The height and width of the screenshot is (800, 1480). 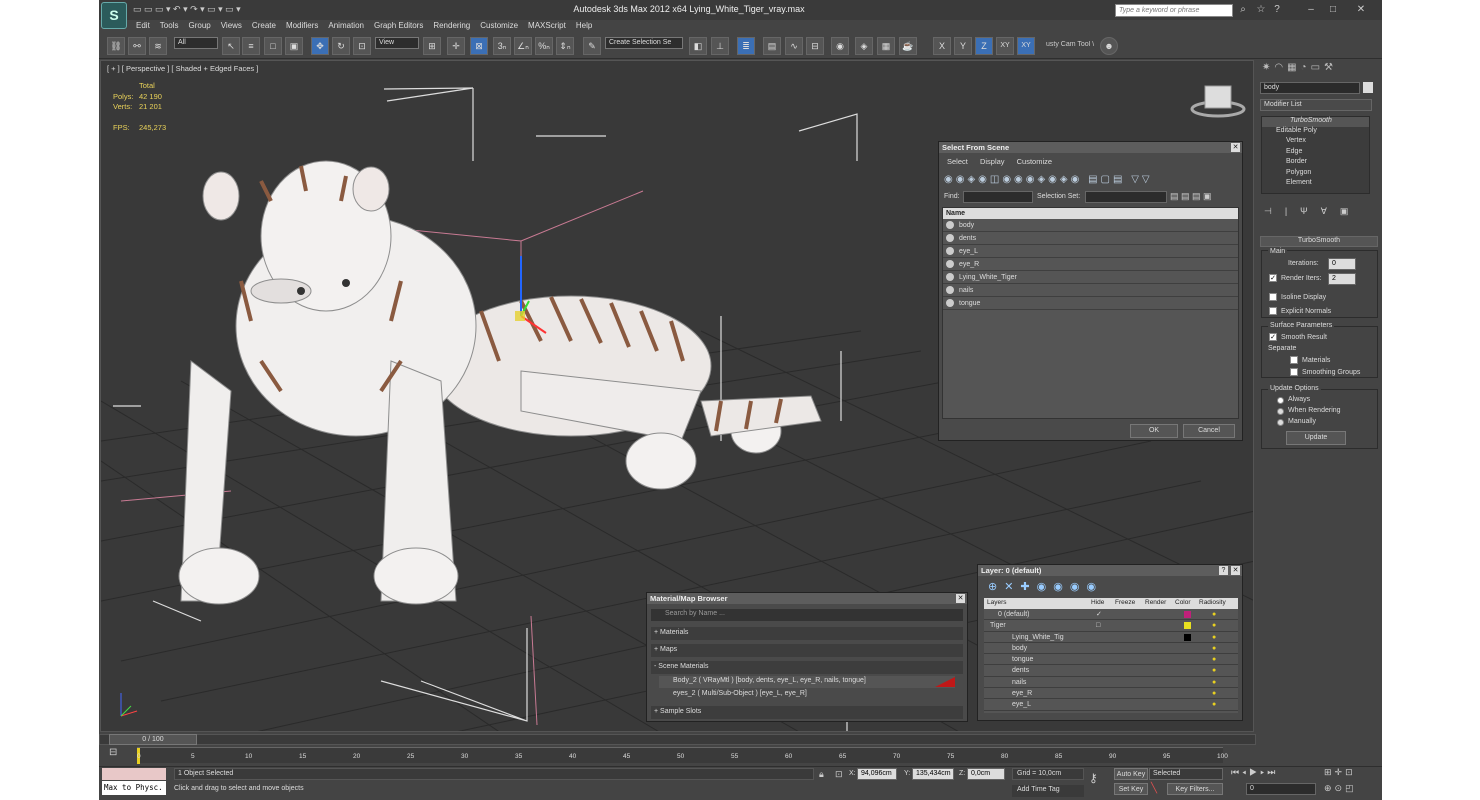 I want to click on layer-row: dents ●, so click(x=1111, y=671).